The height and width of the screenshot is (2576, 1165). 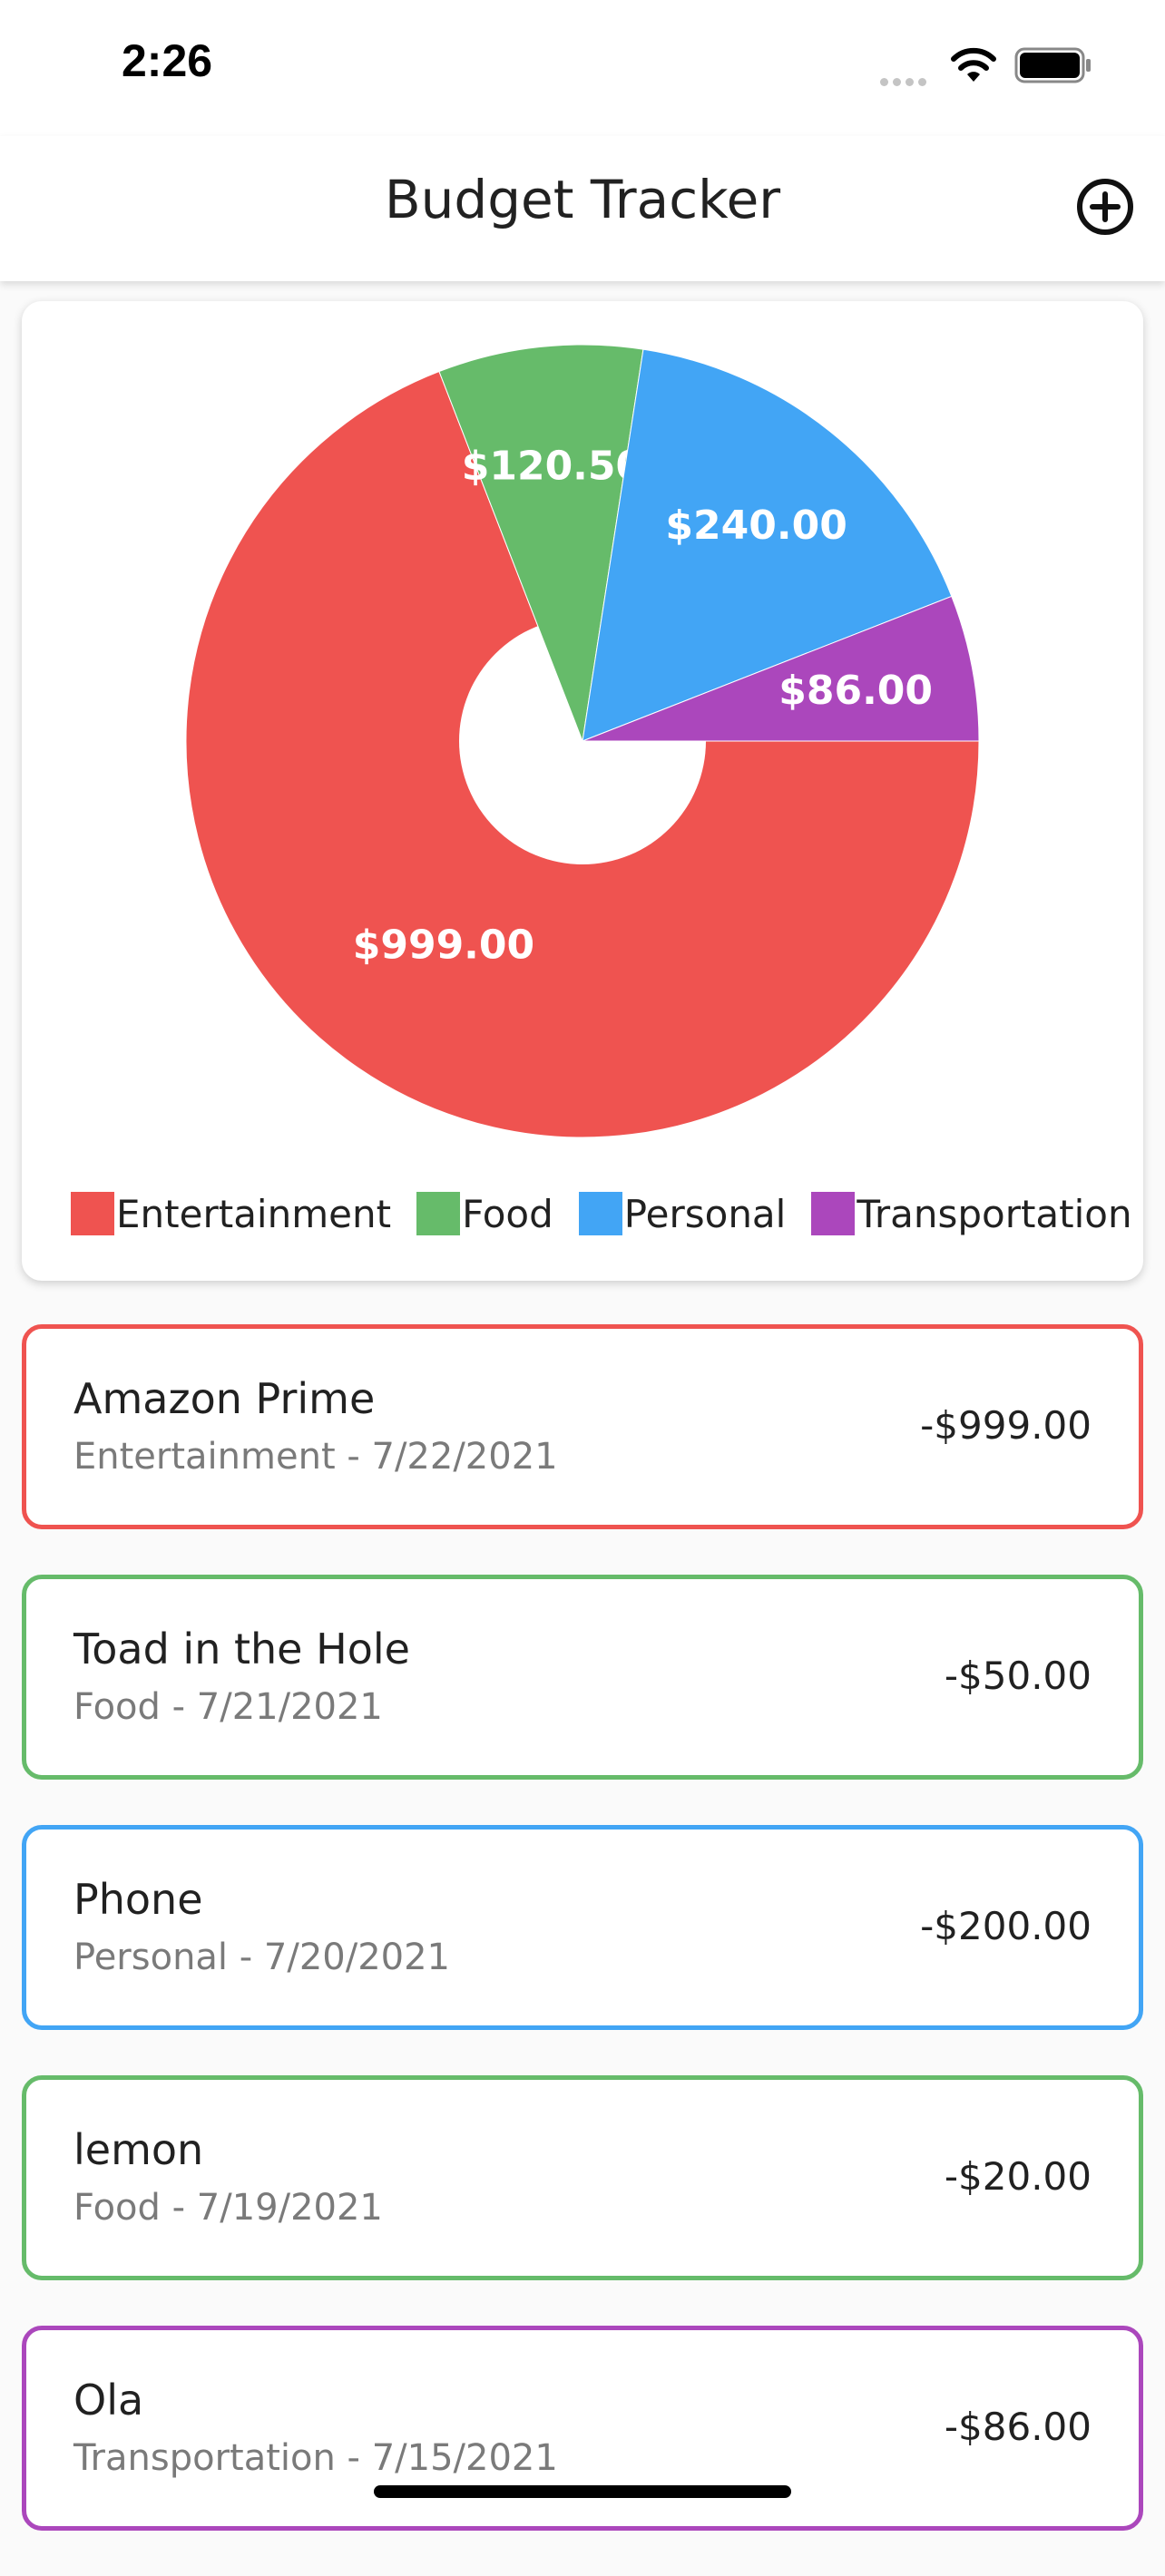 I want to click on legend-item-food: Food, so click(x=484, y=1214).